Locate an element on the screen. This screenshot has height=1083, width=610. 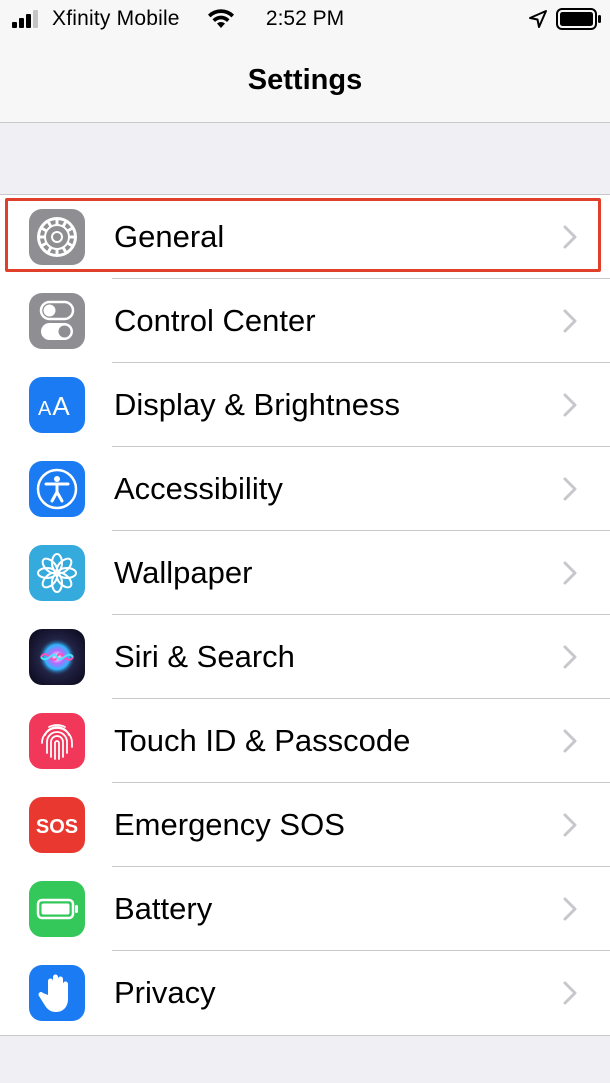
hand-icon is located at coordinates (57, 993).